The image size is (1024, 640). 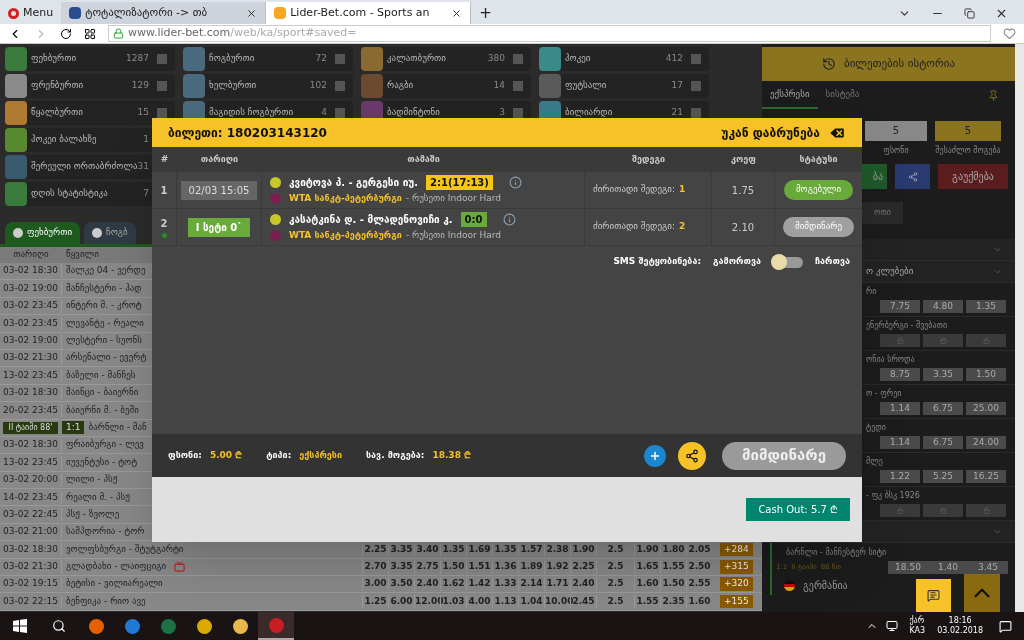 I want to click on odds-button: 1.22, so click(x=900, y=476).